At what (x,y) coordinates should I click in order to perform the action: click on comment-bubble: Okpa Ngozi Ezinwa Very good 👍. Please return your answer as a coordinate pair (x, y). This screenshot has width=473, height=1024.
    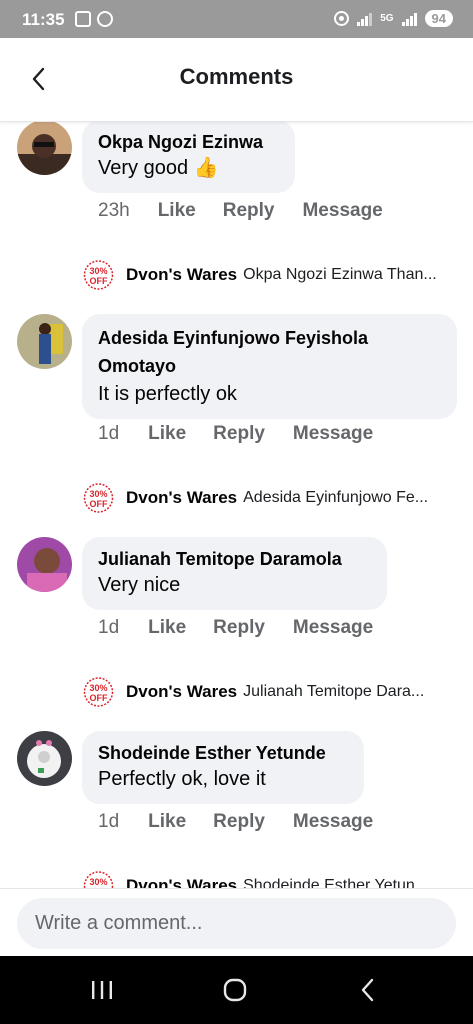
    Looking at the image, I should click on (188, 157).